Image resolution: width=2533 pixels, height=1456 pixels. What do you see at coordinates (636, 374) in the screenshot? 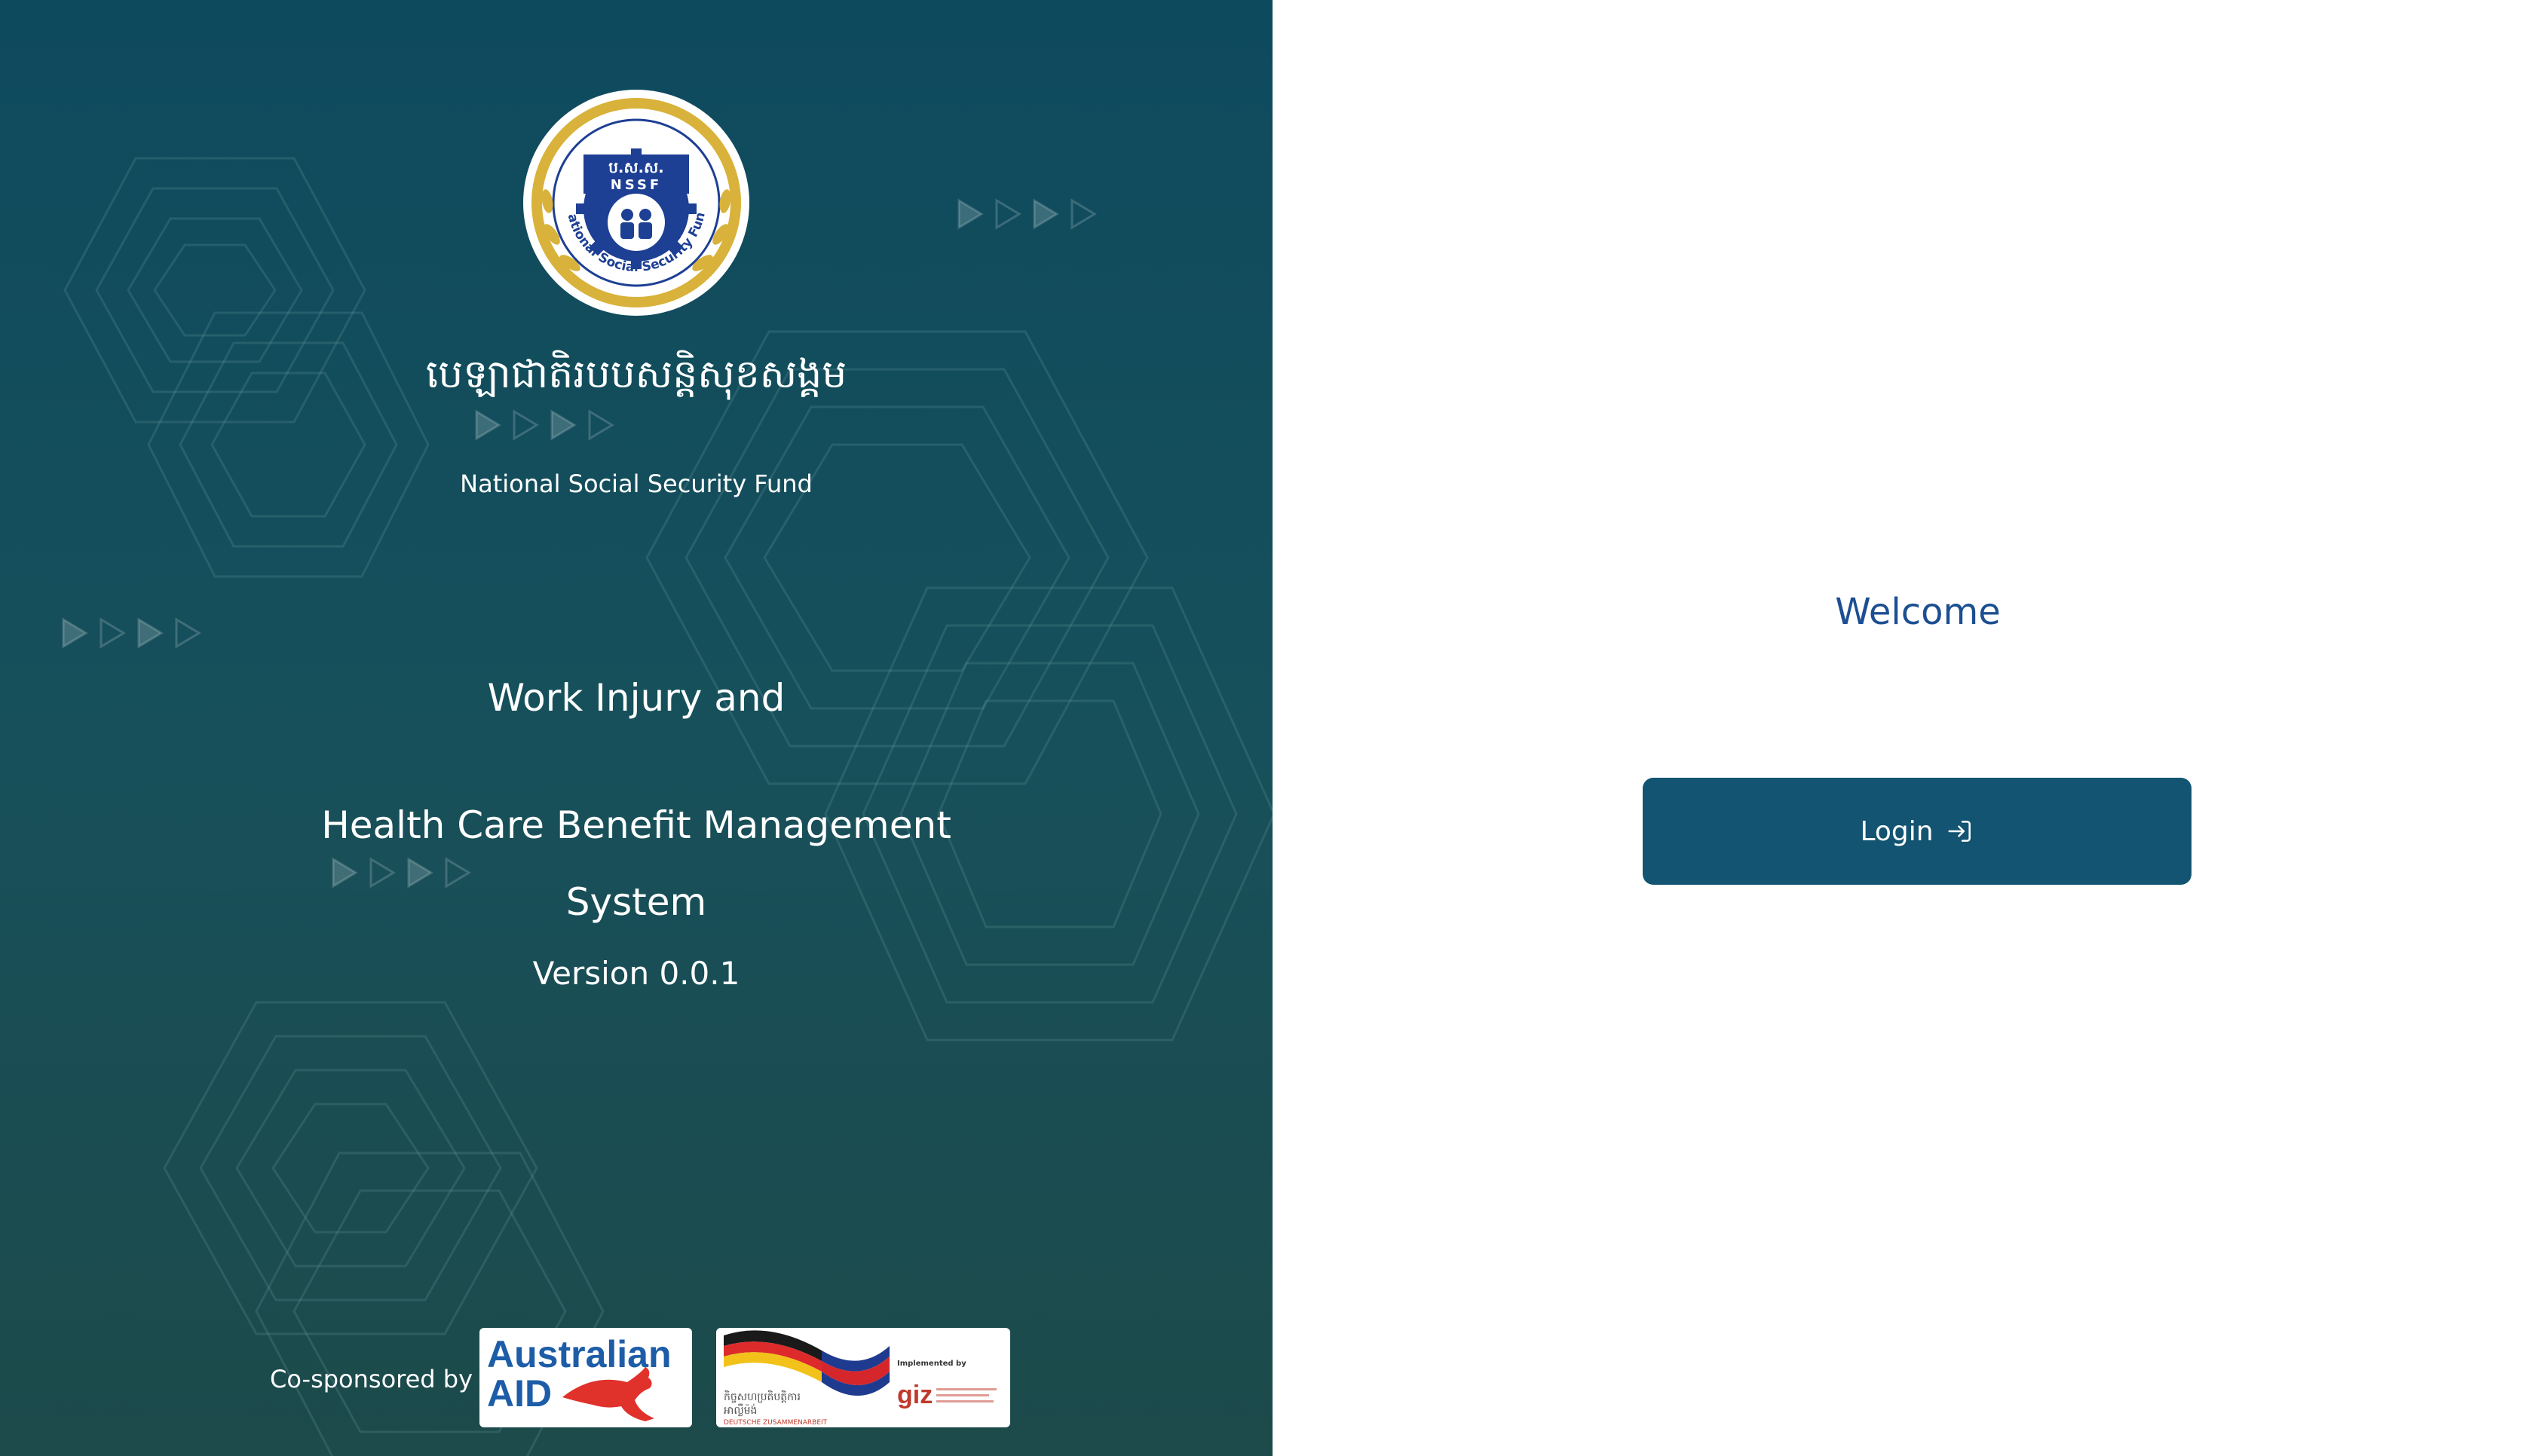
I see `khmer-org-title: បេឡាជាតិរបបសន្តិសុខសង្គម` at bounding box center [636, 374].